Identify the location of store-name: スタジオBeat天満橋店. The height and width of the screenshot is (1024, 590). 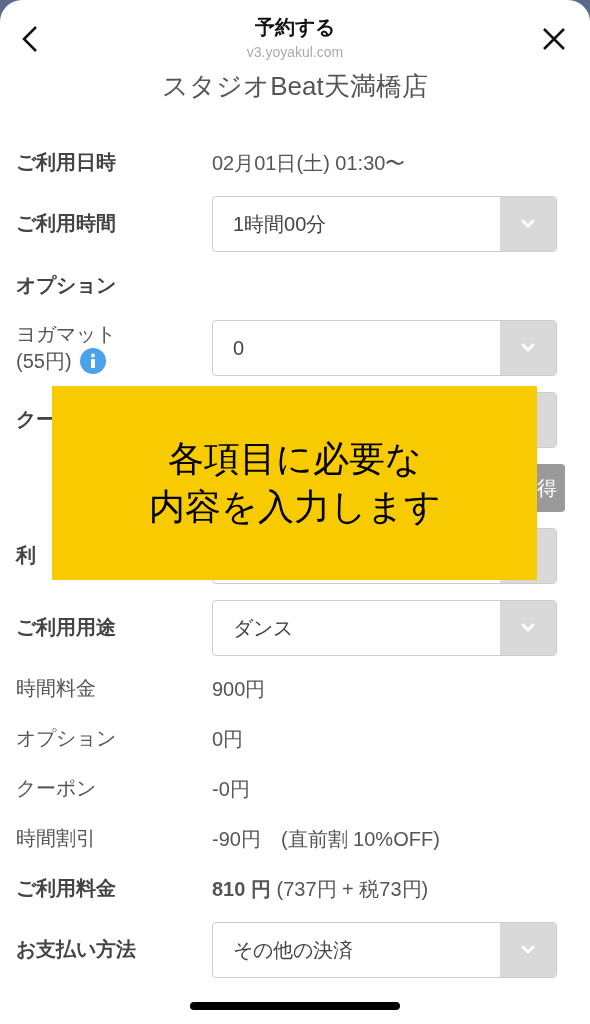
(295, 86).